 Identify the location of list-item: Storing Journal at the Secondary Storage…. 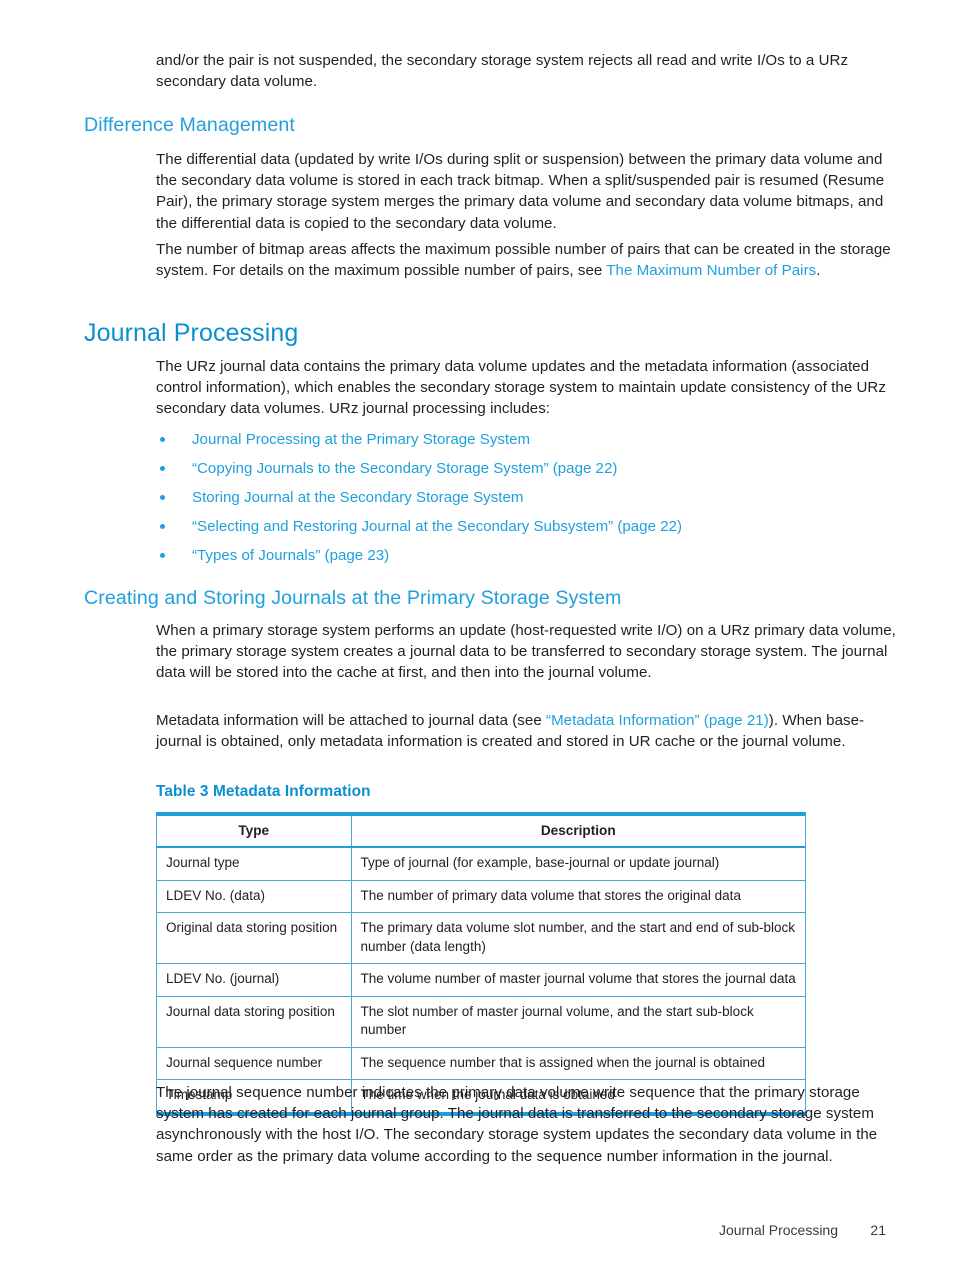
(527, 497).